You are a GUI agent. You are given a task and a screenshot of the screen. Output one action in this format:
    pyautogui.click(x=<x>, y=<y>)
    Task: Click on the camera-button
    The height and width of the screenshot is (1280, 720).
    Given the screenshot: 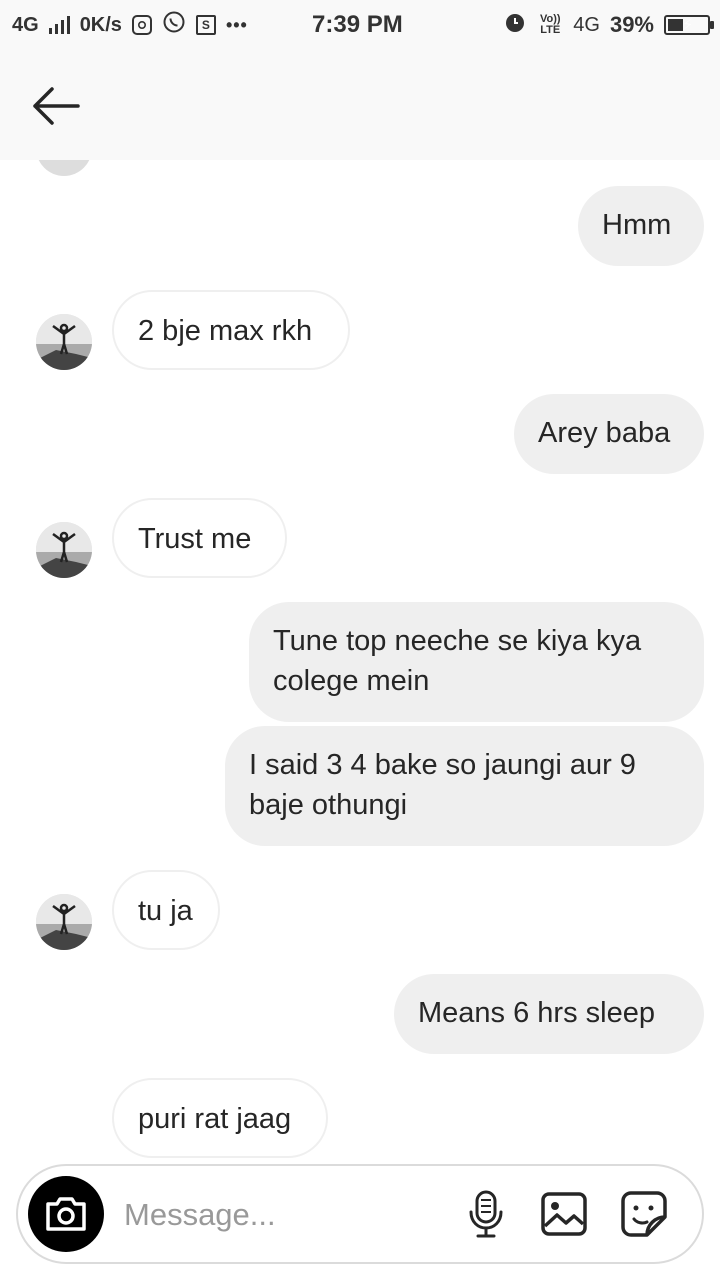 What is the action you would take?
    pyautogui.click(x=66, y=1214)
    